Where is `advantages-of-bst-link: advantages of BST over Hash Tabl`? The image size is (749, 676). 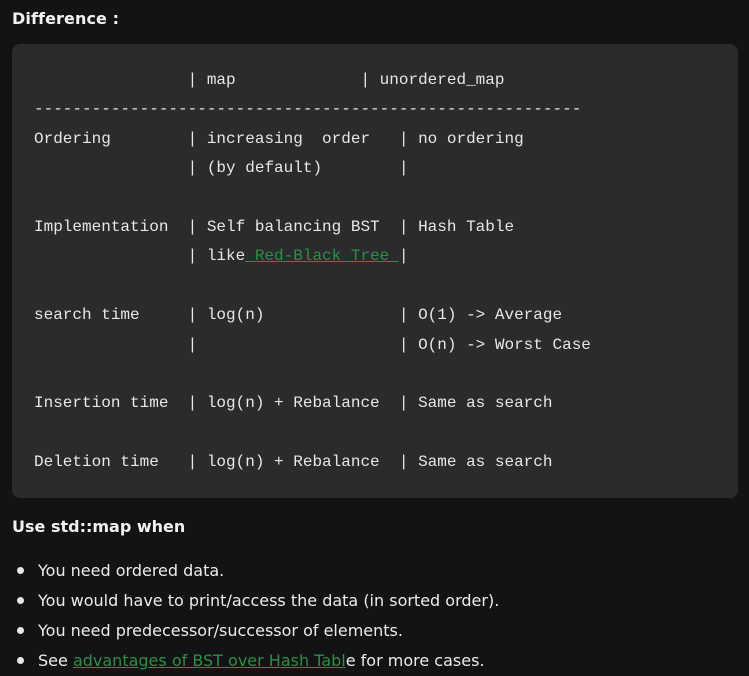
advantages-of-bst-link: advantages of BST over Hash Tabl is located at coordinates (209, 660).